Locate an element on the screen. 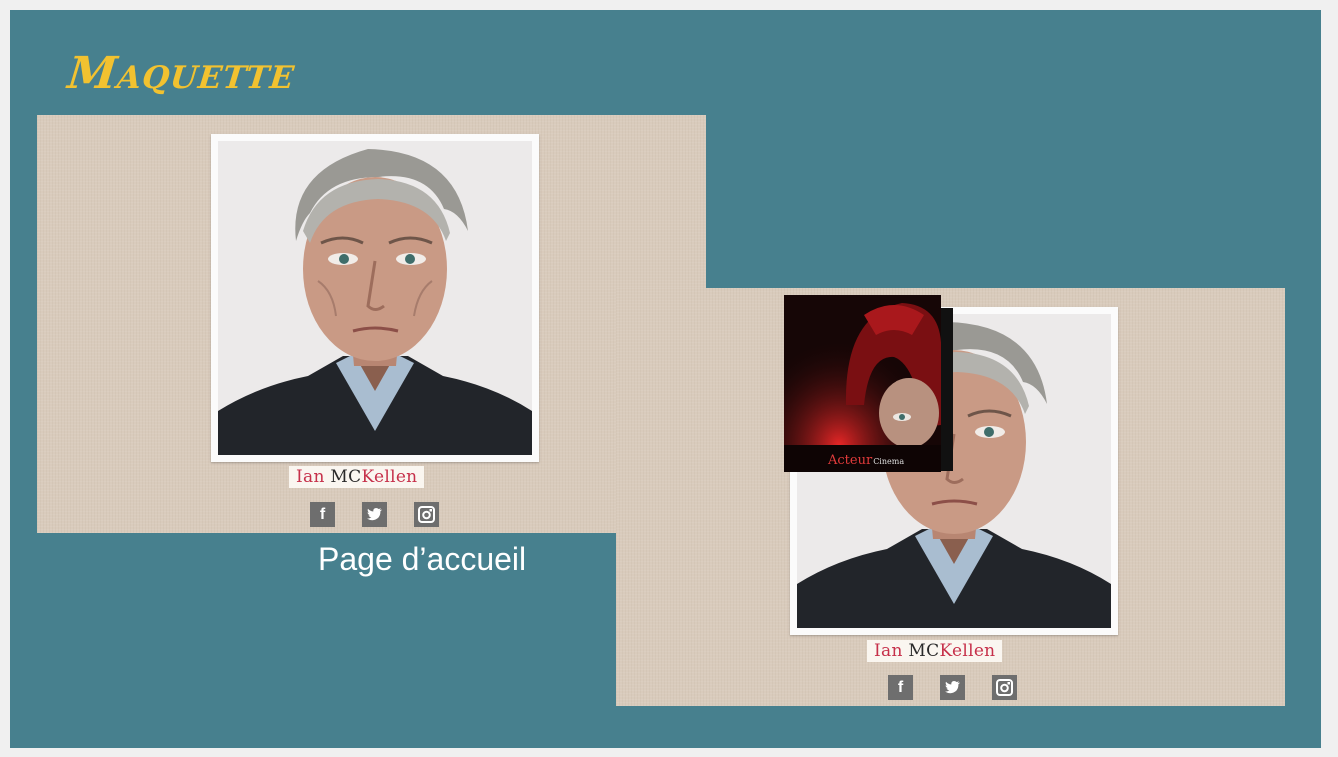 The width and height of the screenshot is (1338, 757). portrait-frame is located at coordinates (375, 298).